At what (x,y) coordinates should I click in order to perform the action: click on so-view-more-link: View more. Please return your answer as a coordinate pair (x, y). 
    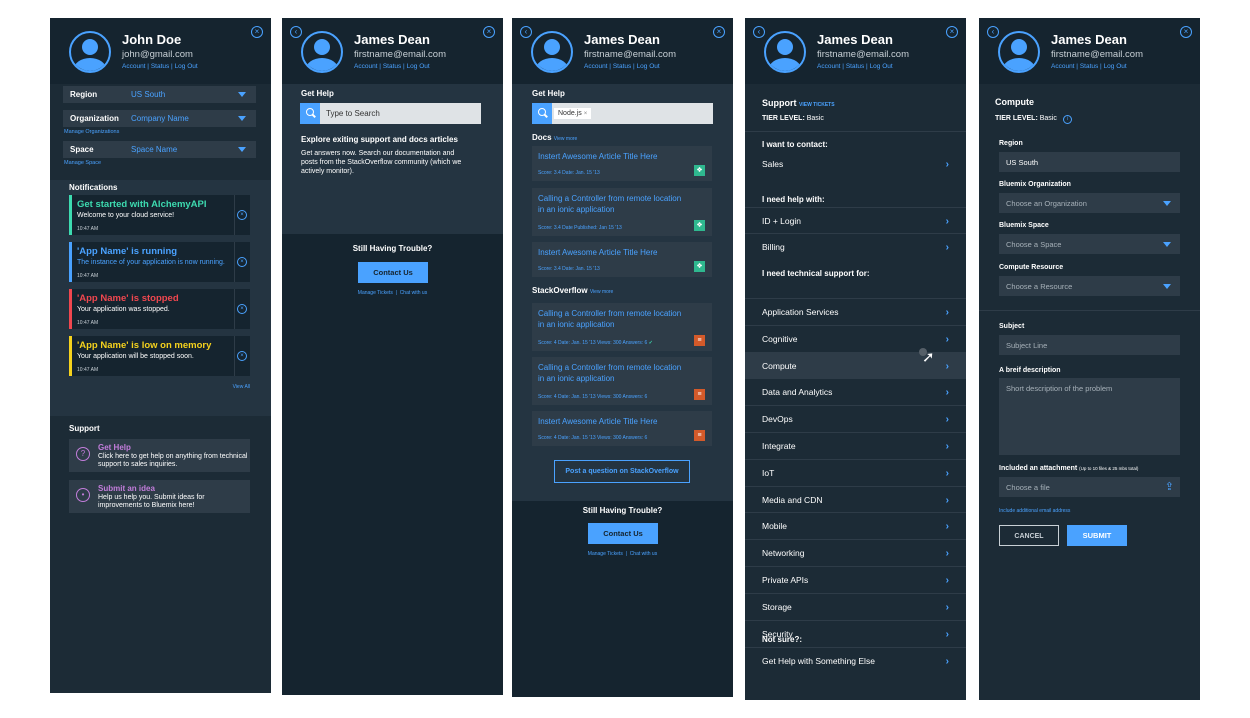
    Looking at the image, I should click on (602, 292).